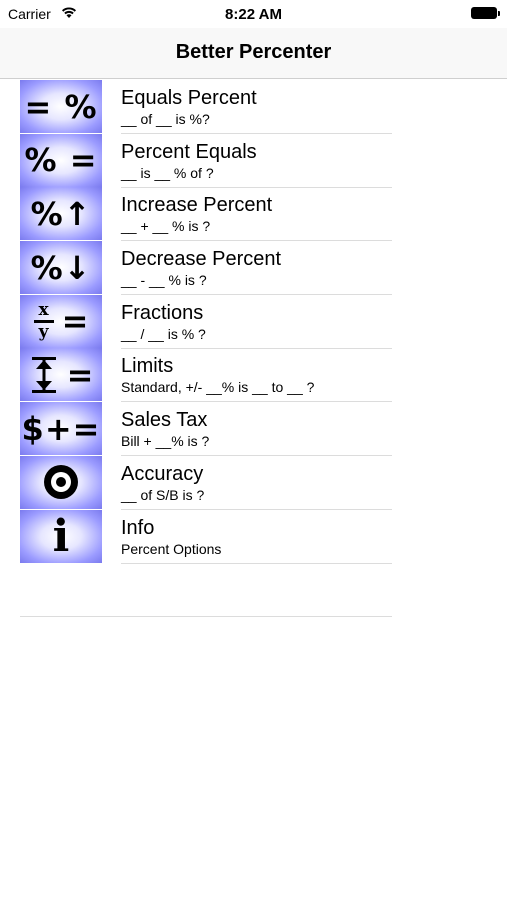 This screenshot has height=900, width=507. What do you see at coordinates (201, 259) in the screenshot?
I see `item-title: Decrease Percent` at bounding box center [201, 259].